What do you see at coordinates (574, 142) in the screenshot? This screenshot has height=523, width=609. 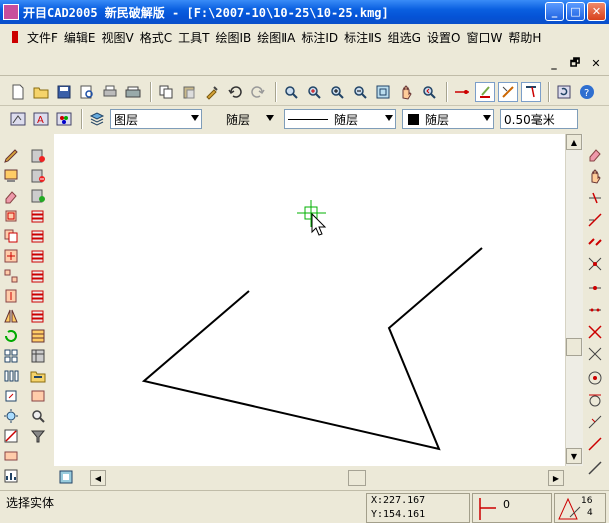 I see `scroll-up-button: ▲` at bounding box center [574, 142].